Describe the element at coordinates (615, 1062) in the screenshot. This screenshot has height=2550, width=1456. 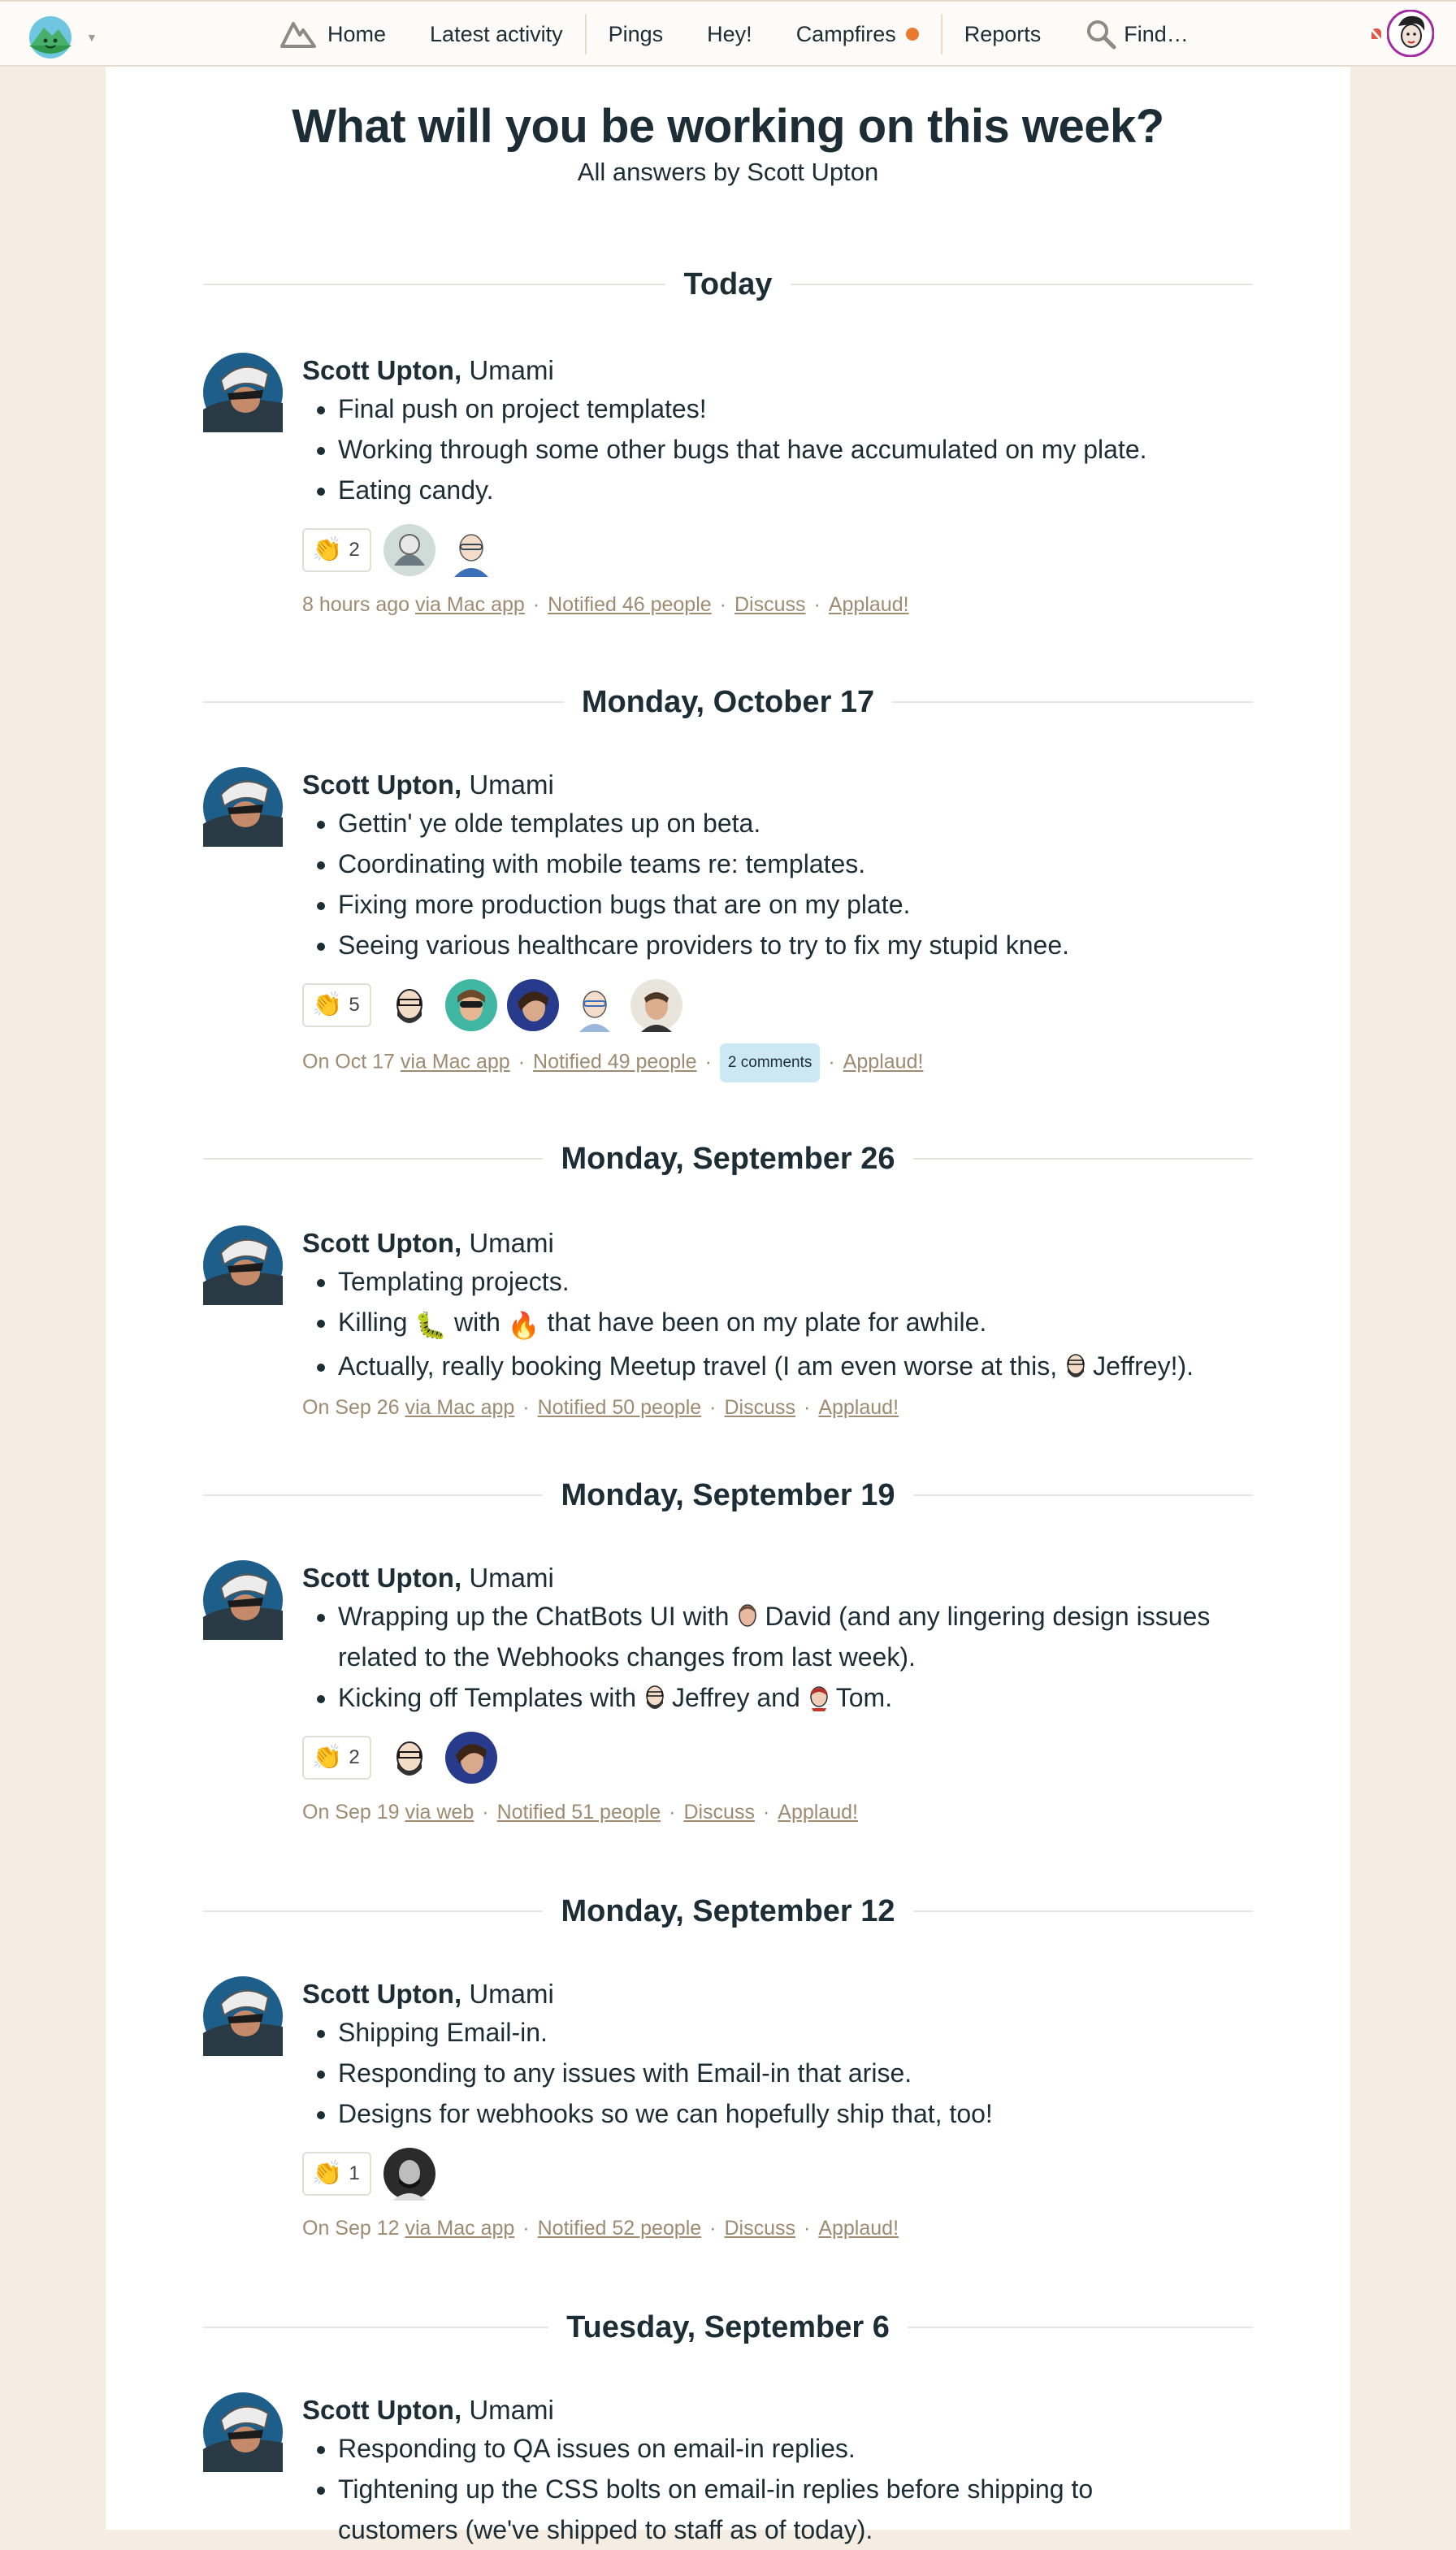
I see `notified-link: Notified 49 people` at that location.